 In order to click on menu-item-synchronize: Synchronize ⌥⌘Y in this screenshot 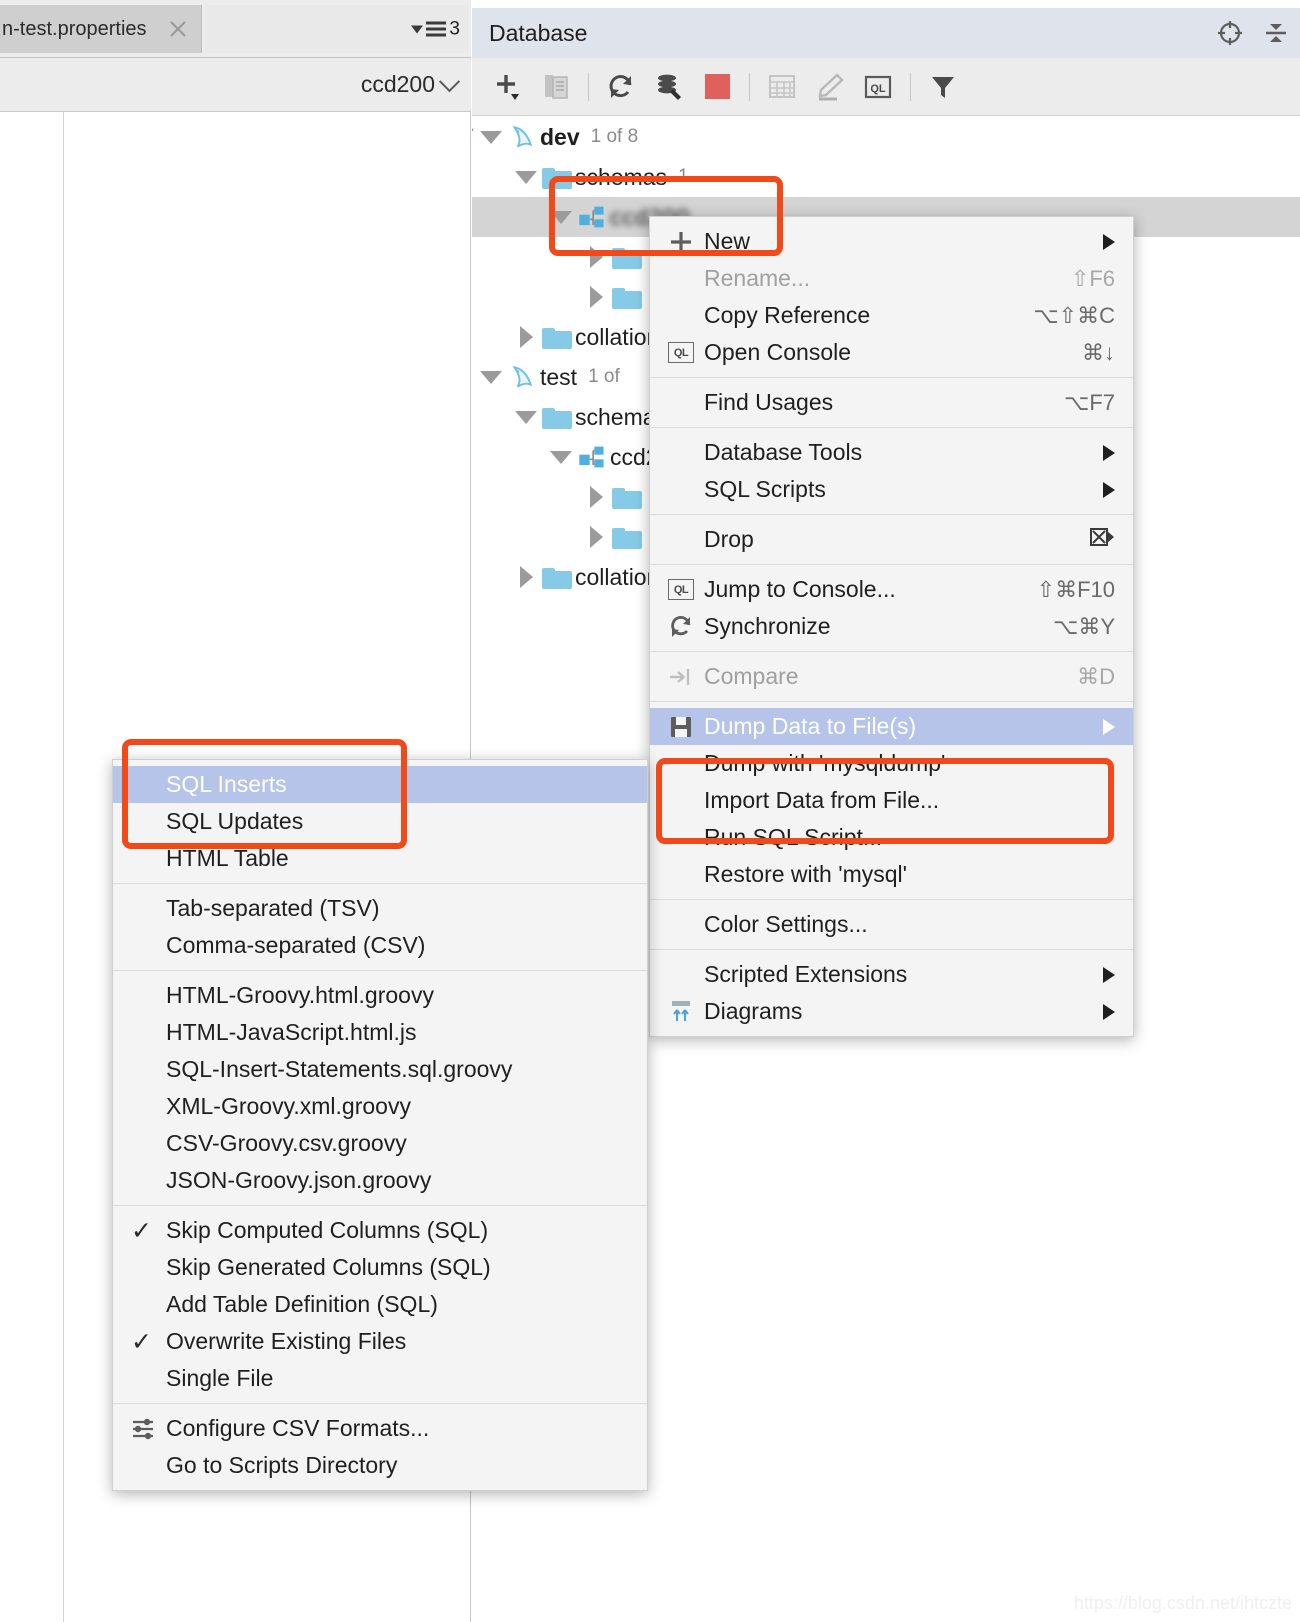, I will do `click(891, 626)`.